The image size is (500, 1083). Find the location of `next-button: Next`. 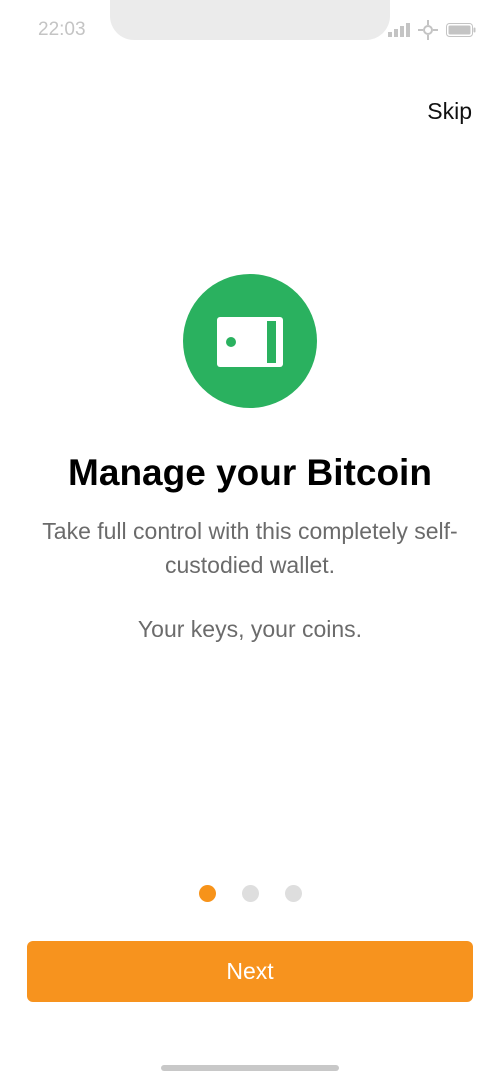

next-button: Next is located at coordinates (250, 971).